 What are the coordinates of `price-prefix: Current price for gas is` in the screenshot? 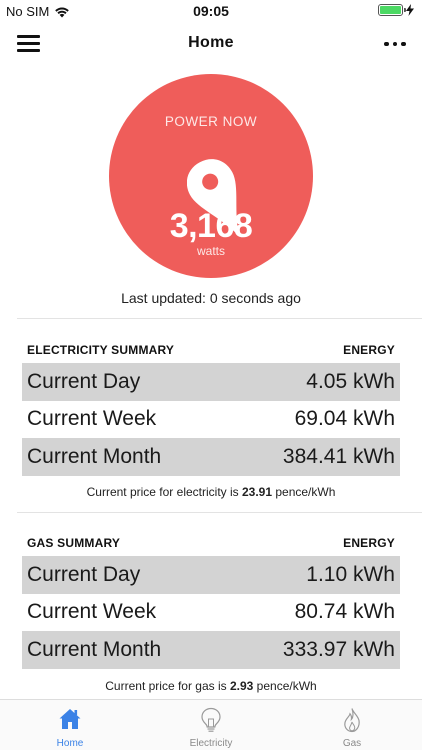 It's located at (167, 686).